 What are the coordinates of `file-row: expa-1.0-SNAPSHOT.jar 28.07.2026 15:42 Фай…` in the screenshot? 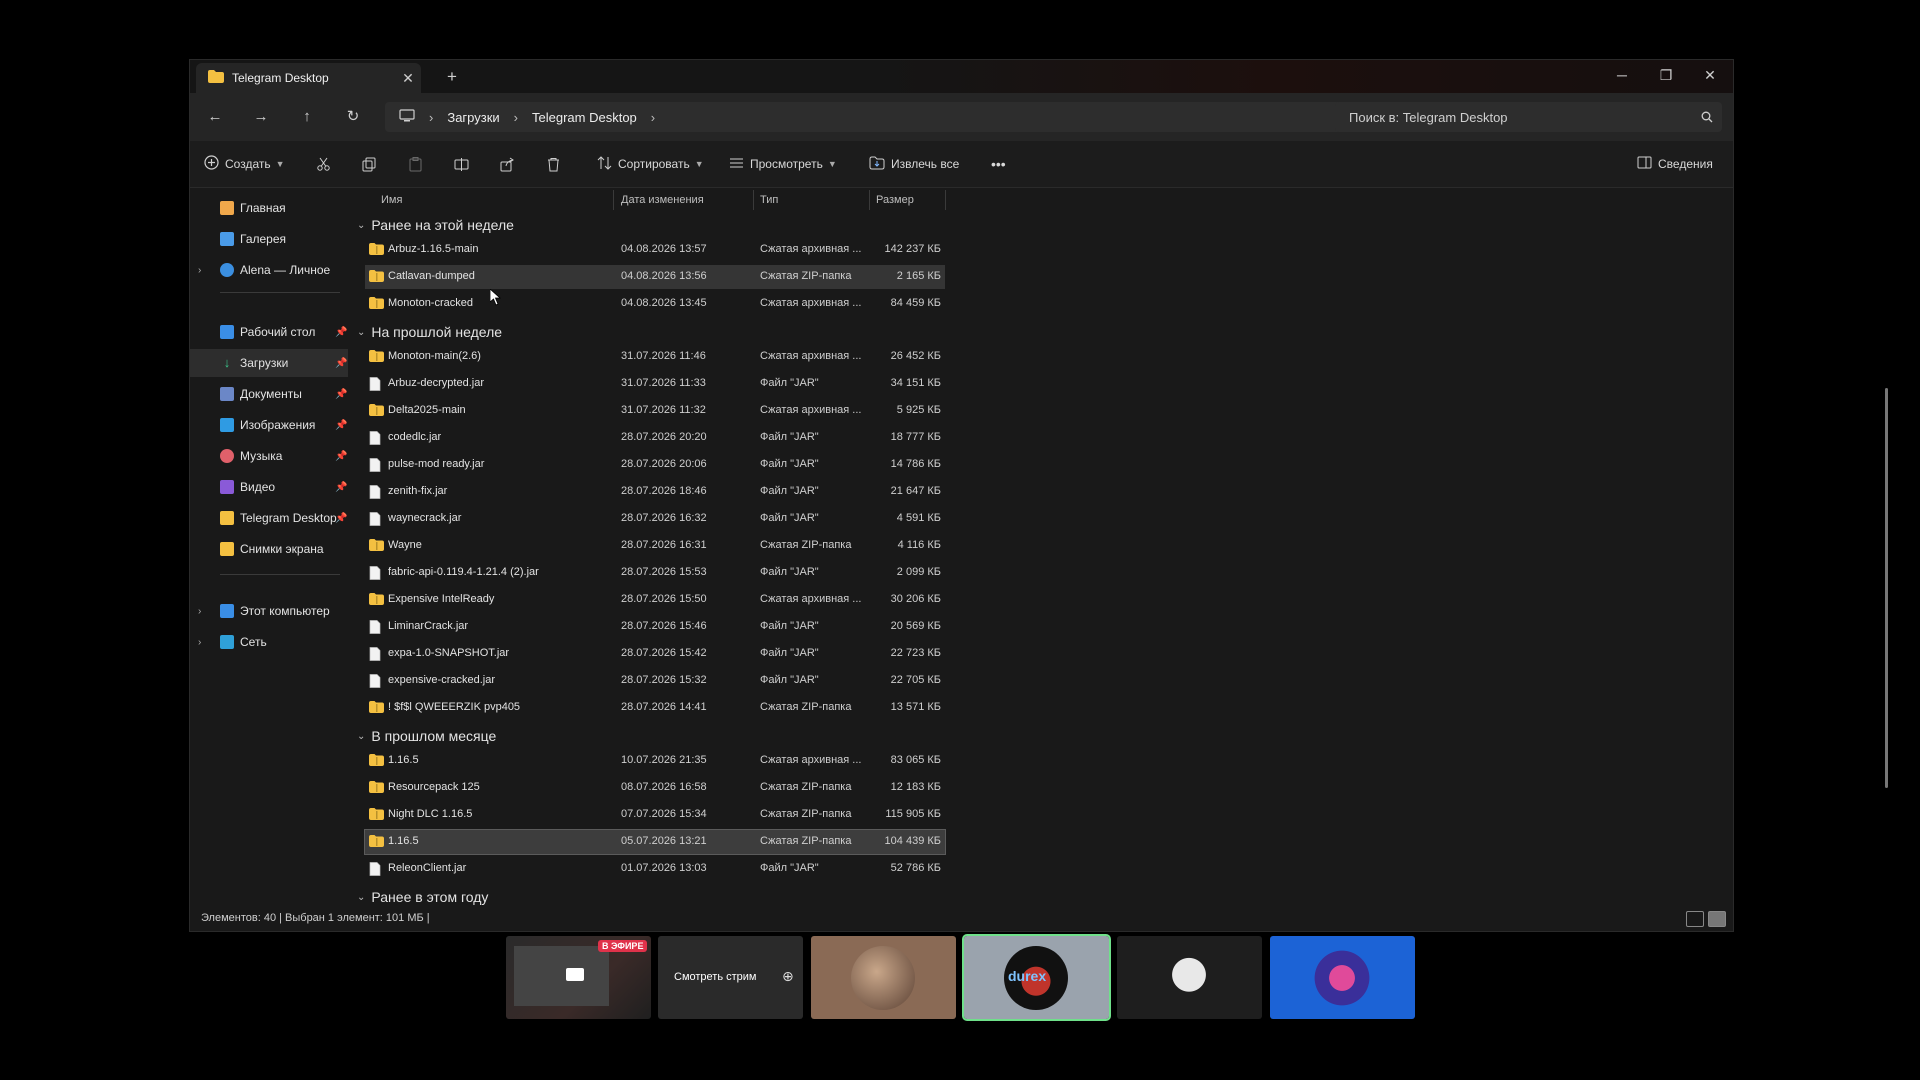 It's located at (655, 654).